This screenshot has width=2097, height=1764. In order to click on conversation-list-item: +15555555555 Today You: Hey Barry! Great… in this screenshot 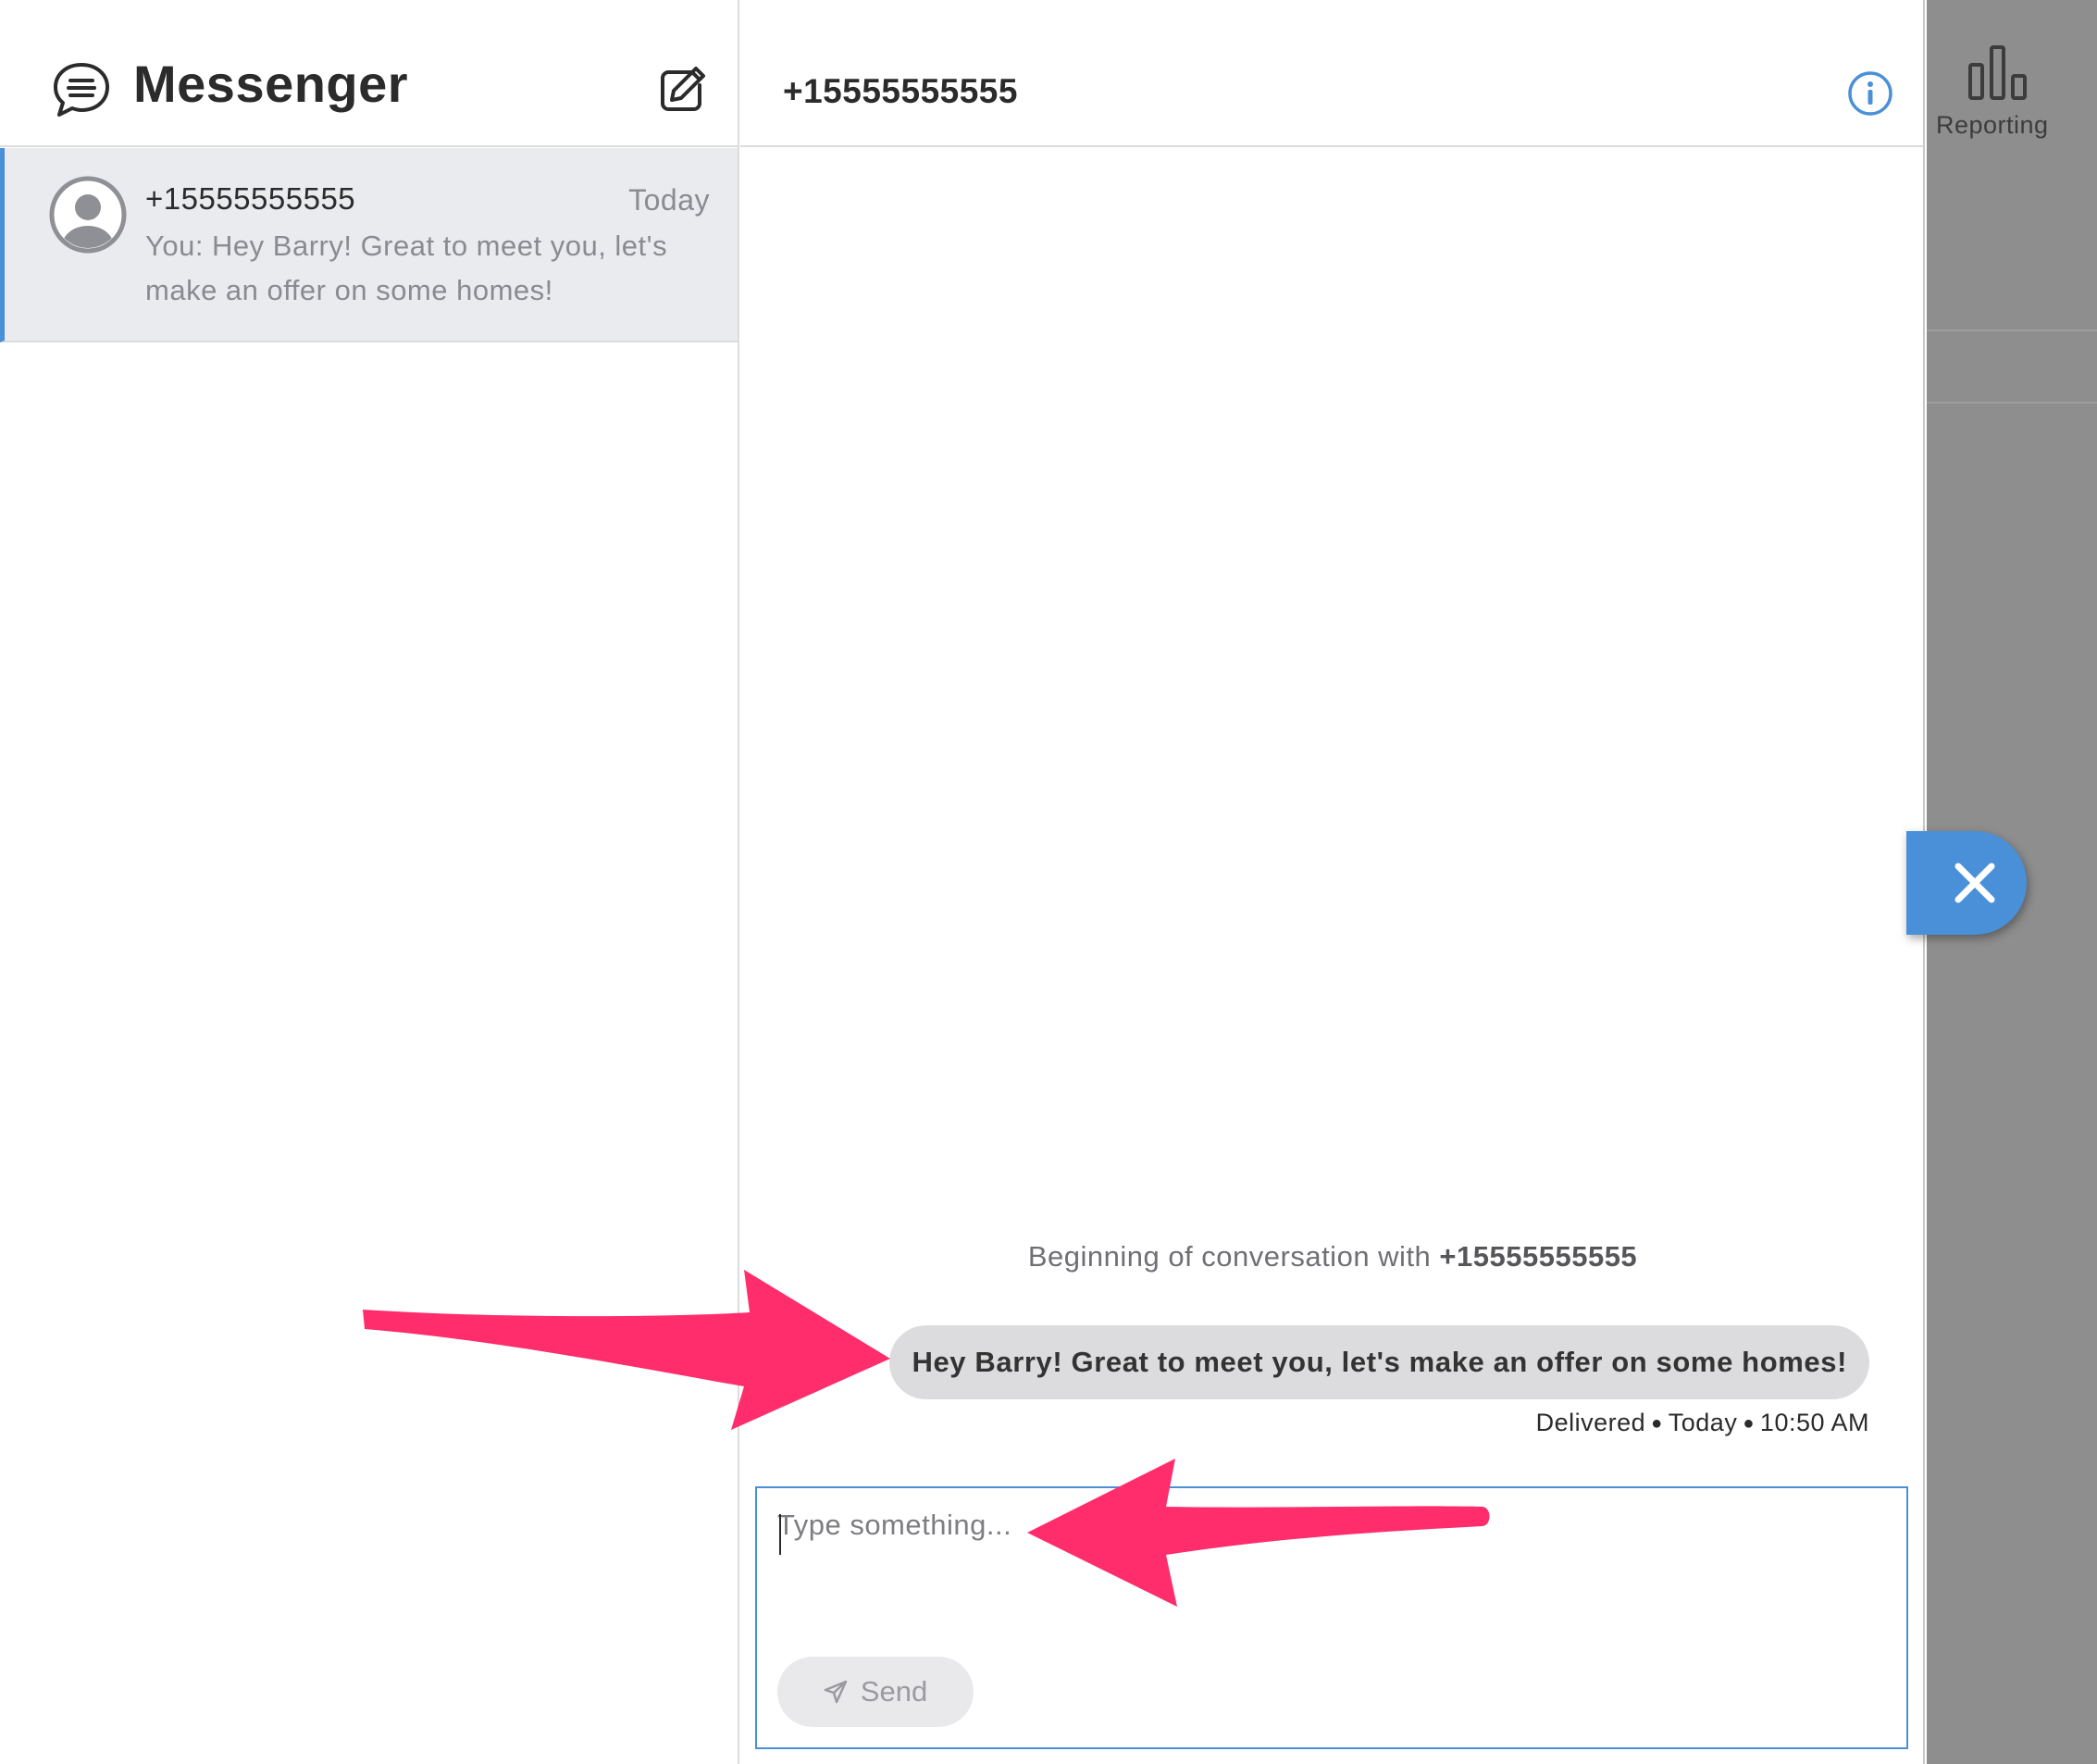, I will do `click(369, 245)`.